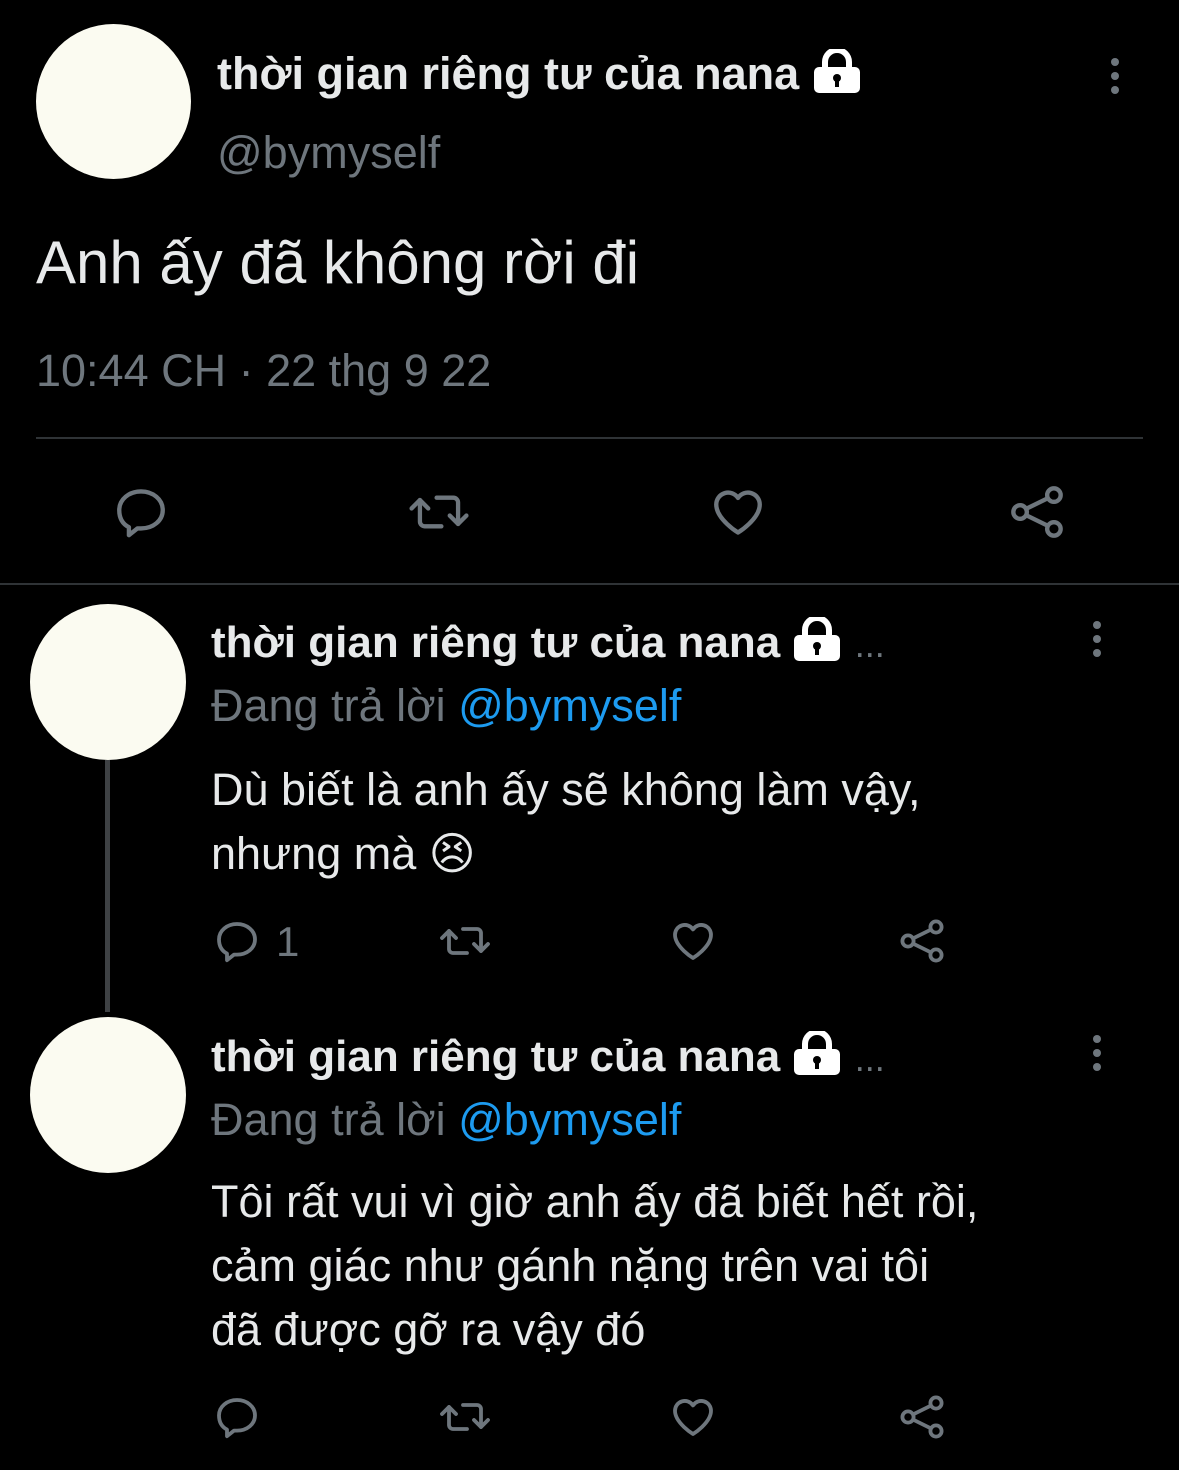 This screenshot has height=1470, width=1179. Describe the element at coordinates (566, 789) in the screenshot. I see `tweet-line: Dù biết là anh ấy sẽ không làm vậy,` at that location.